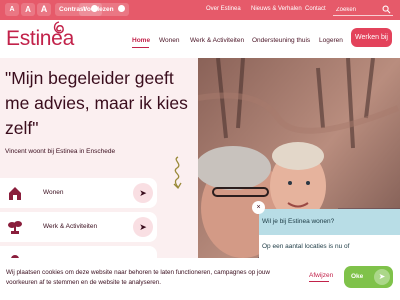  I want to click on house-icon, so click(15, 193).